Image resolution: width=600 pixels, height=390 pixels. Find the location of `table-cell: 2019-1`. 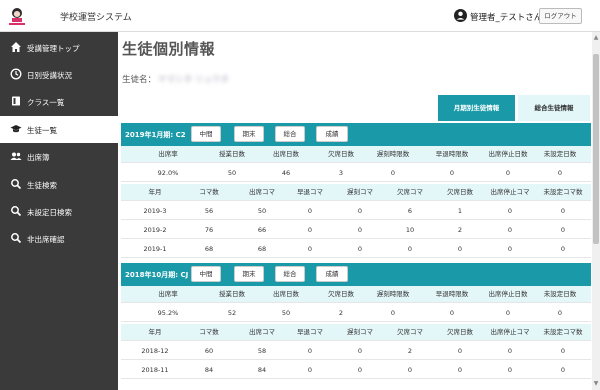

table-cell: 2019-1 is located at coordinates (155, 249).